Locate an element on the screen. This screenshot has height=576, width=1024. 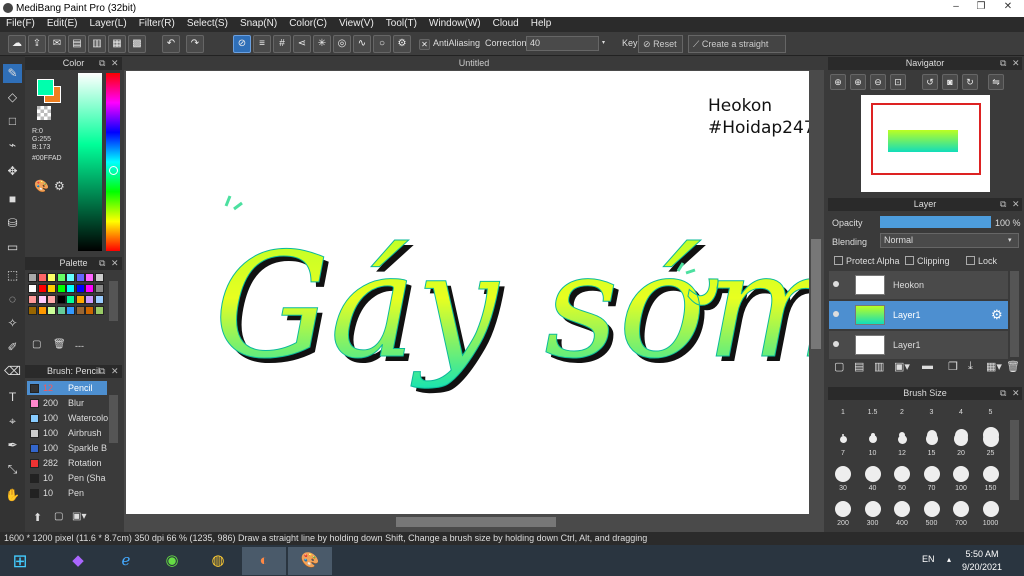
redo-icon: ↷ is located at coordinates (195, 44).